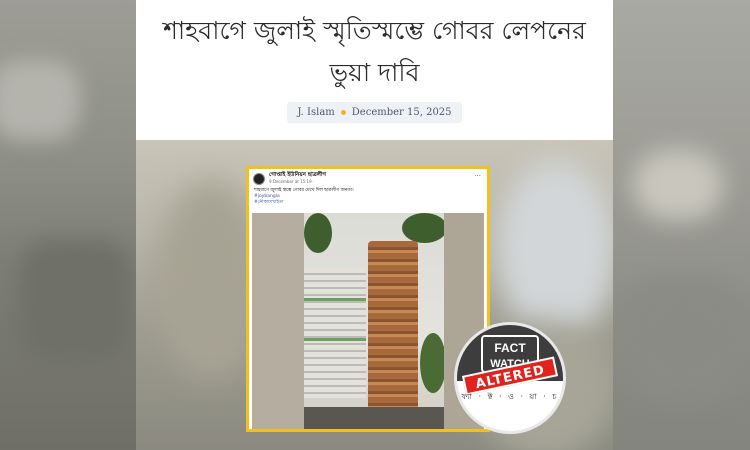 The width and height of the screenshot is (750, 450). Describe the element at coordinates (269, 202) in the screenshot. I see `post-hashtag: #নৌকাদেখাইতা` at that location.